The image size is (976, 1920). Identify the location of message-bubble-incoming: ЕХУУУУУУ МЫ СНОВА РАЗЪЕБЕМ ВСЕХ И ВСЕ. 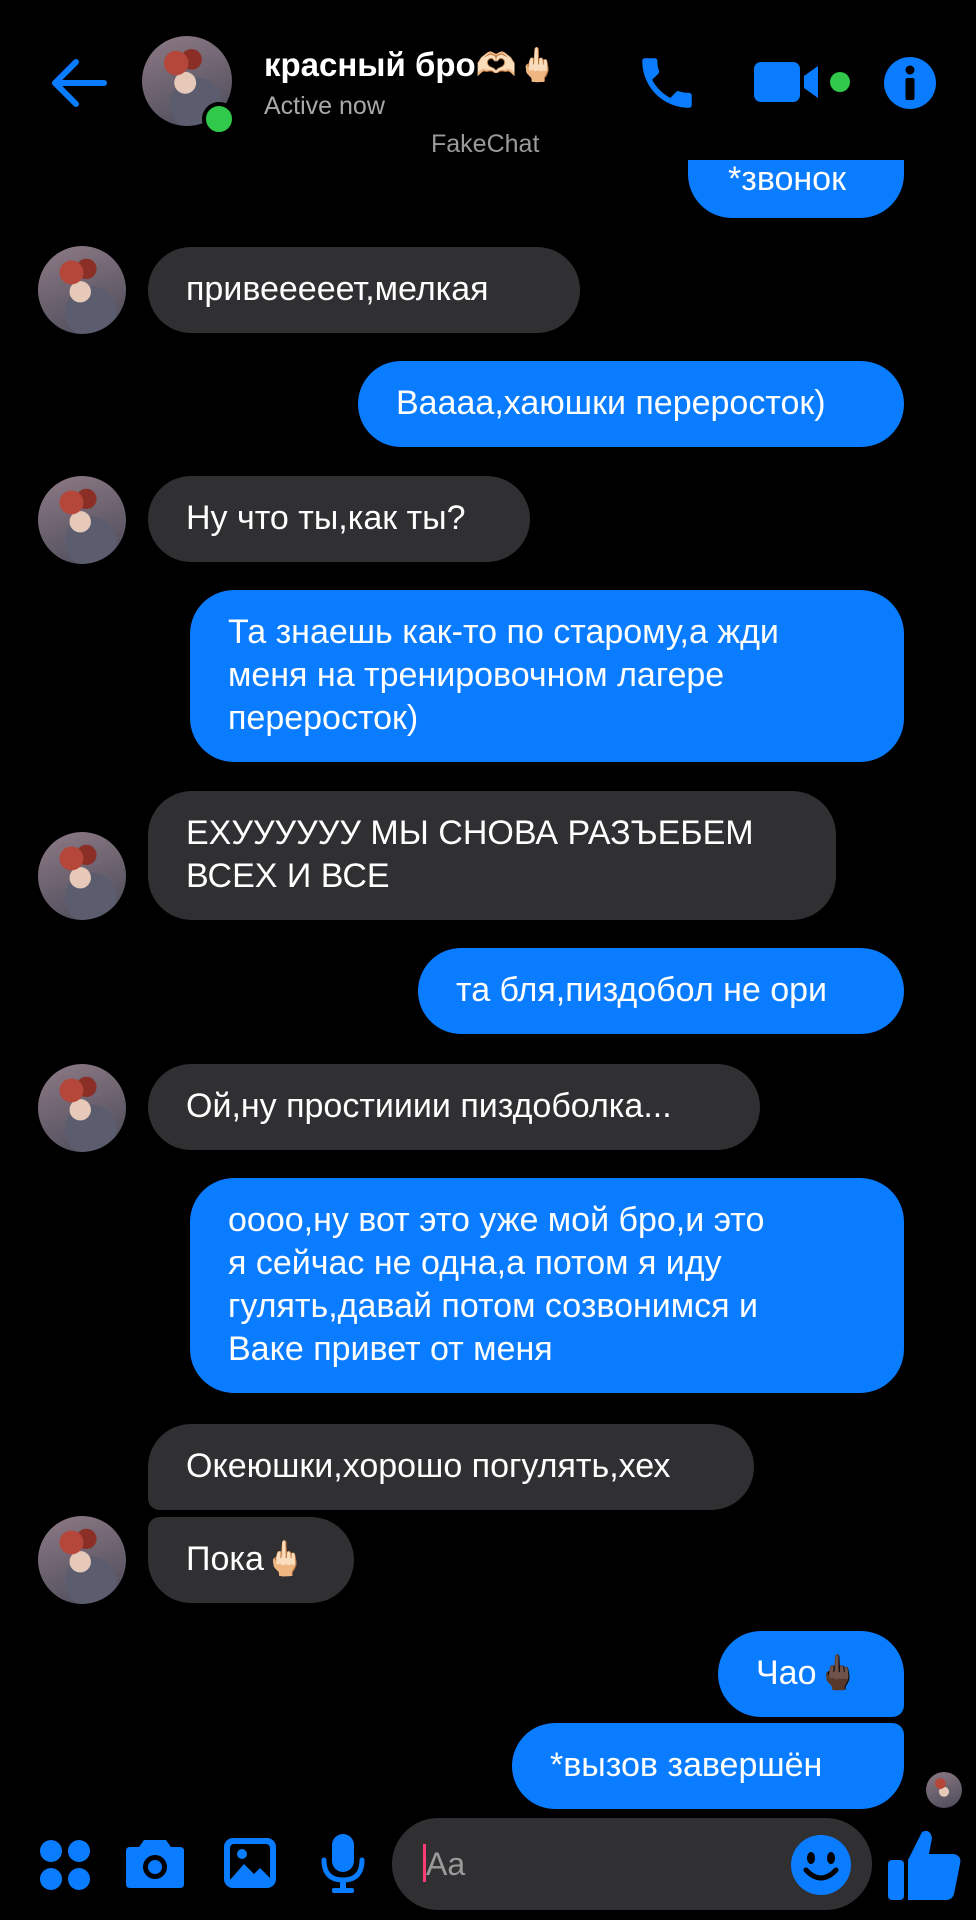
(492, 855).